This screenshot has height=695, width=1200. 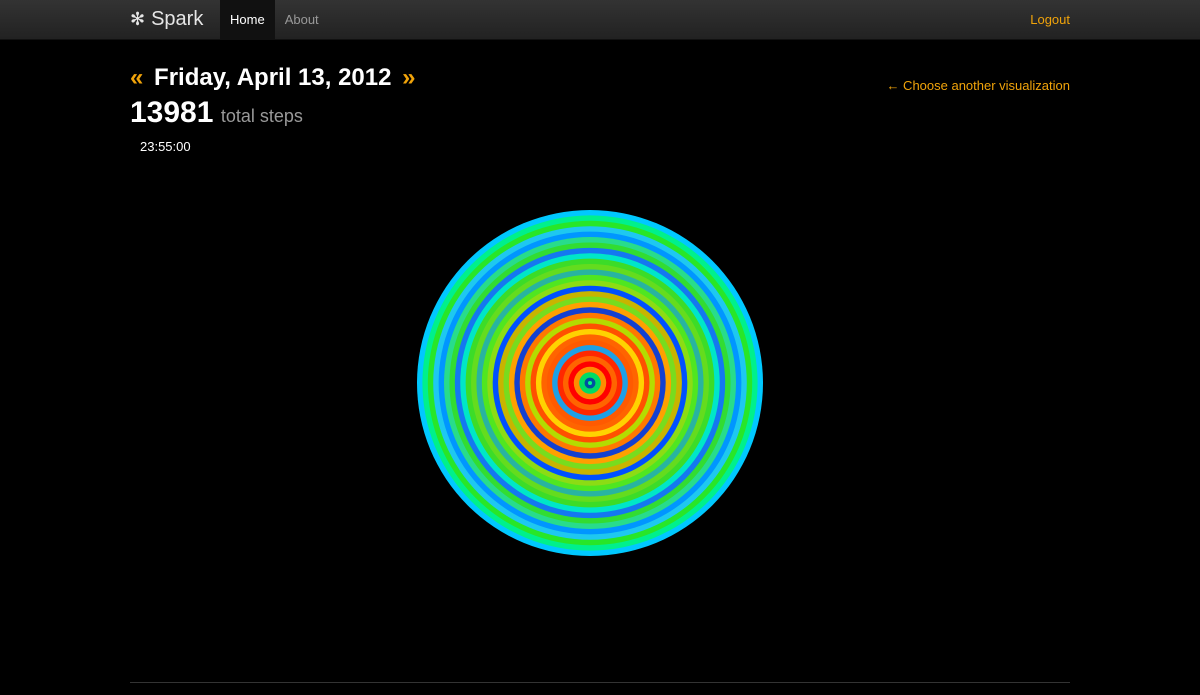 I want to click on footer-divider, so click(x=600, y=682).